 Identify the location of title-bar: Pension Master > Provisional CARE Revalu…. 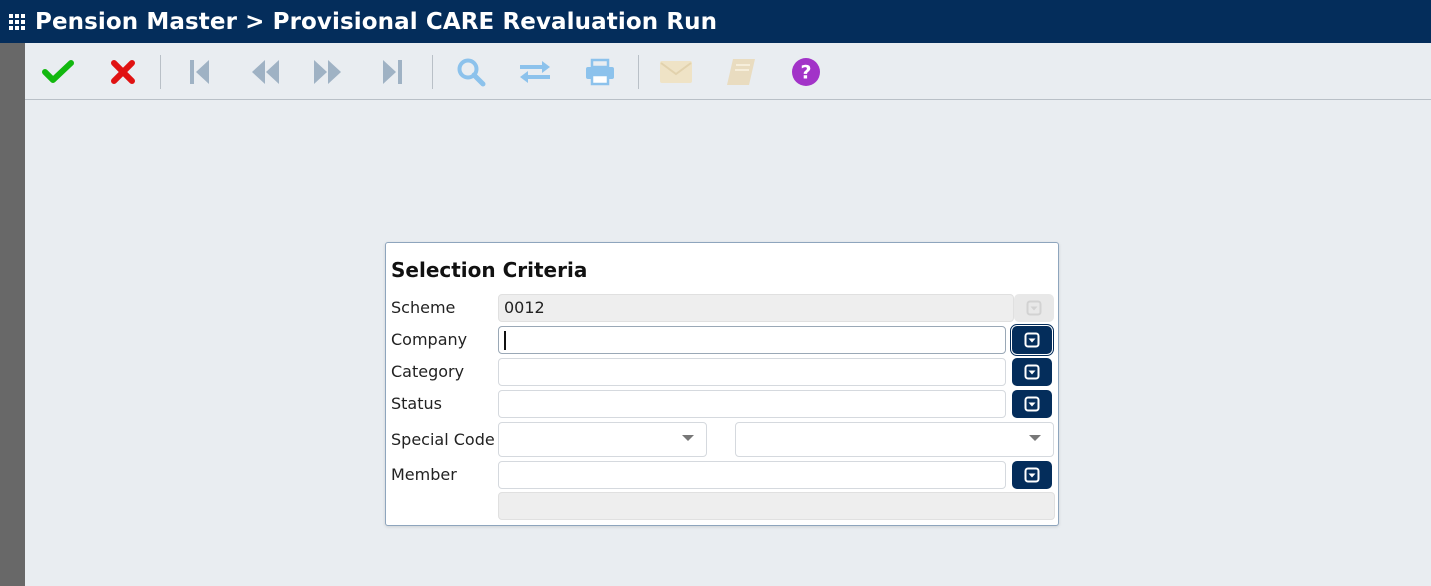
(715, 21).